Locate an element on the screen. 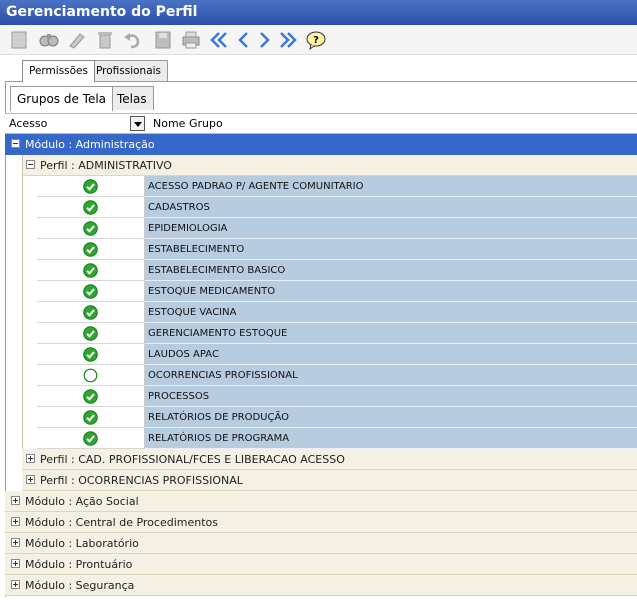 This screenshot has height=605, width=637. table-row: EPIDEMIOLOGIA is located at coordinates (337, 228).